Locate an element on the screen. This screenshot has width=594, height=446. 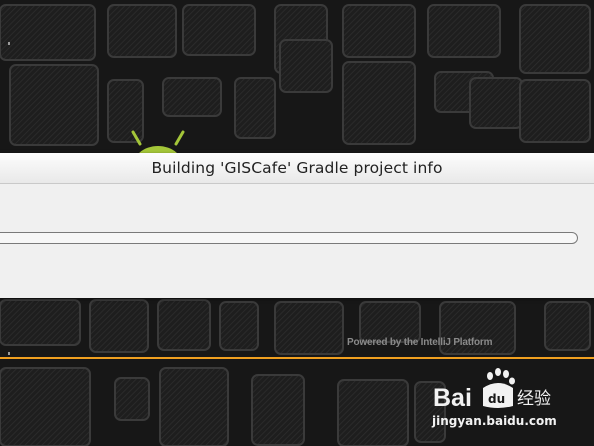
watermark-url: jingyan.baidu.com is located at coordinates (494, 421).